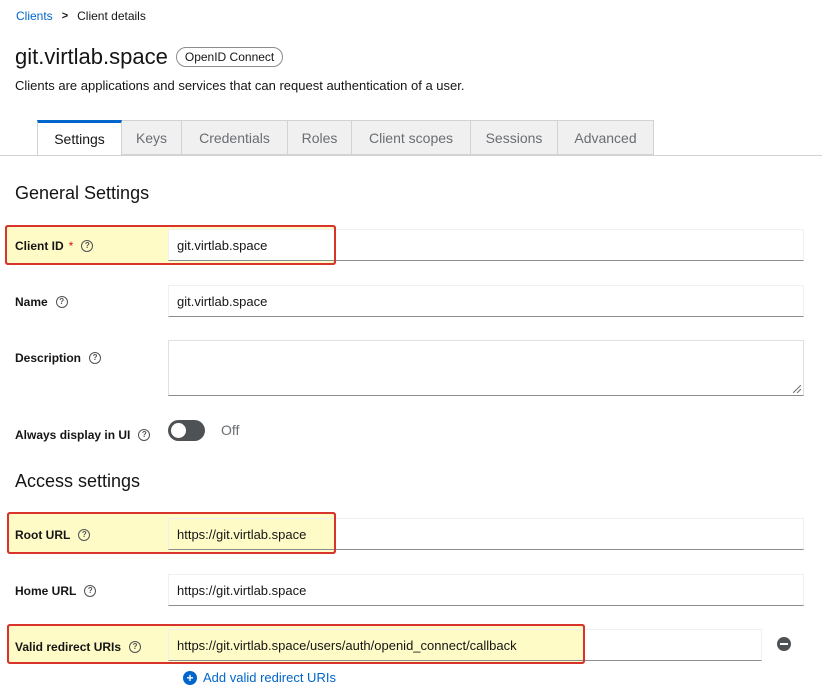  Describe the element at coordinates (91, 56) in the screenshot. I see `page-title: git.virtlab.space` at that location.